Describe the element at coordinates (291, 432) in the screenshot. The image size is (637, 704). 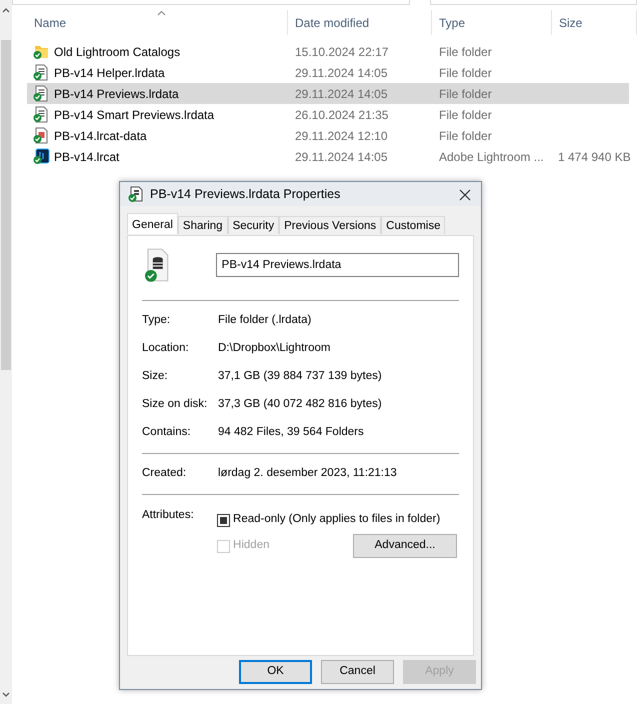
I see `property-value: 94 482 Files, 39 564 Folders` at that location.